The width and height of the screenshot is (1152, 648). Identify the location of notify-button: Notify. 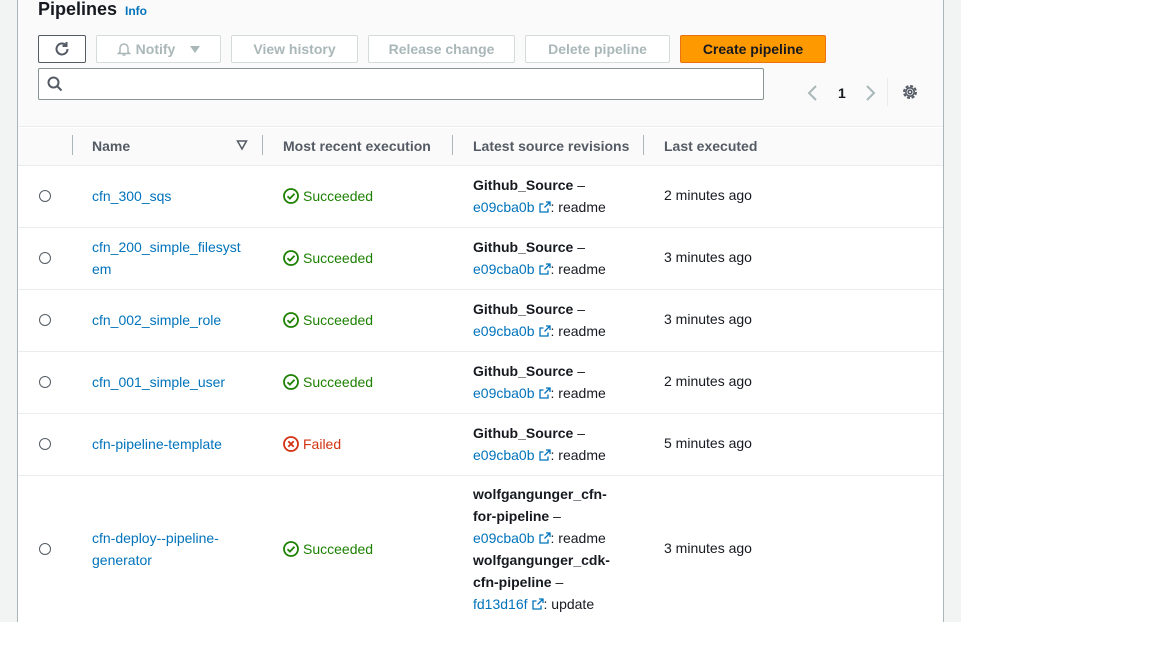
(158, 49).